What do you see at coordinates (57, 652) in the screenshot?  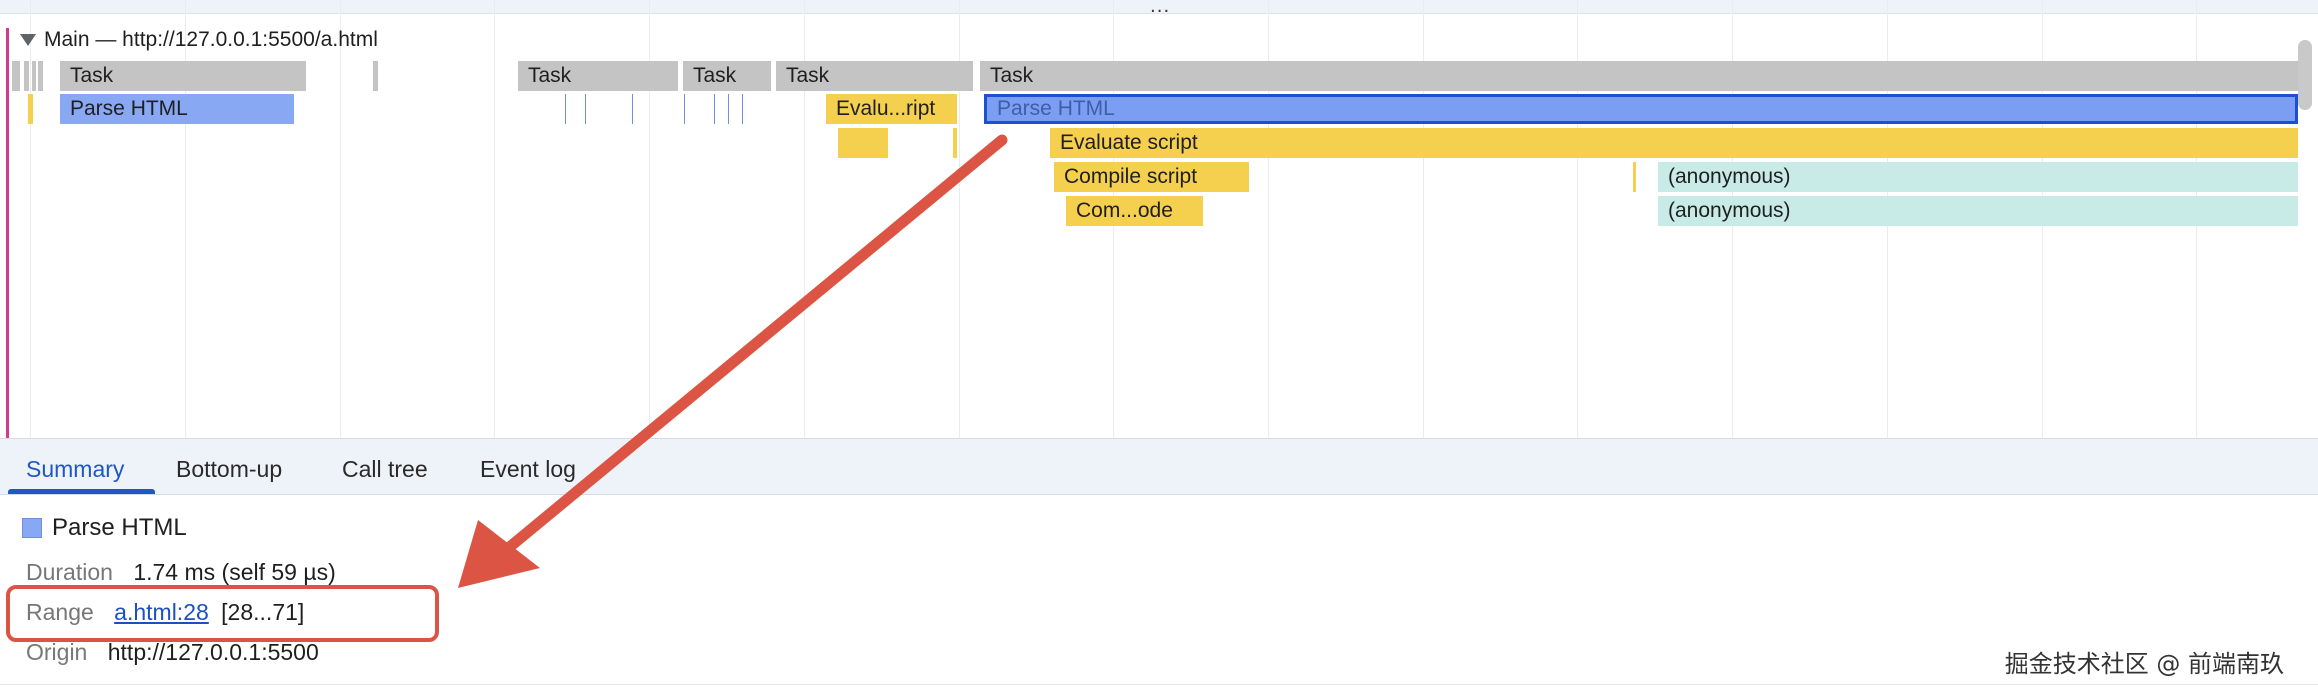 I see `origin-label: Origin` at bounding box center [57, 652].